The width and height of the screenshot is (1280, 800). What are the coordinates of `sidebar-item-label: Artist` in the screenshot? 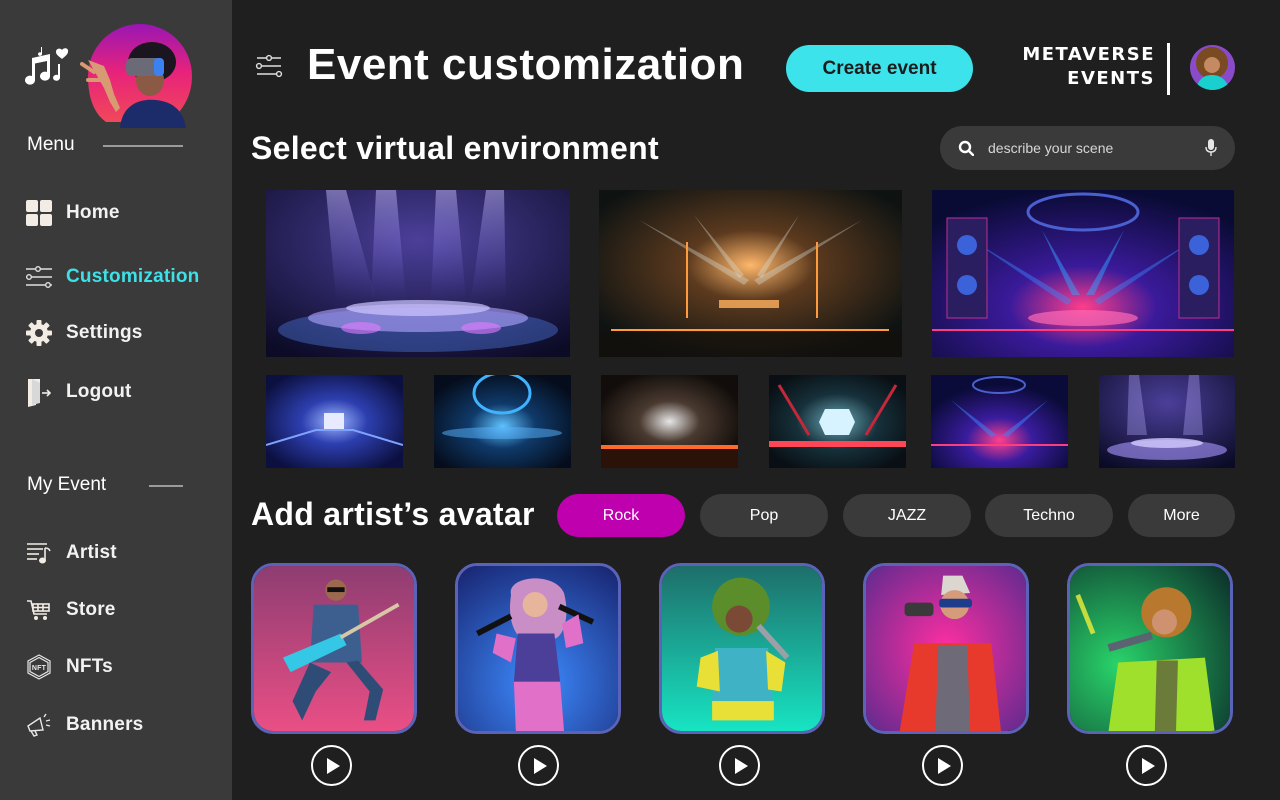 It's located at (91, 552).